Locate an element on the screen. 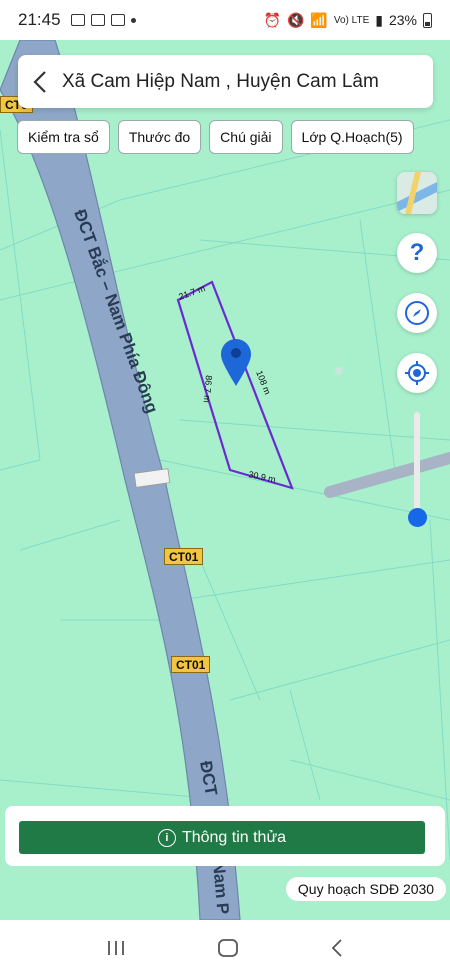  system-icons: ⏰ 🔇 📶 Vo) LTE ▮ 23% is located at coordinates (348, 20).